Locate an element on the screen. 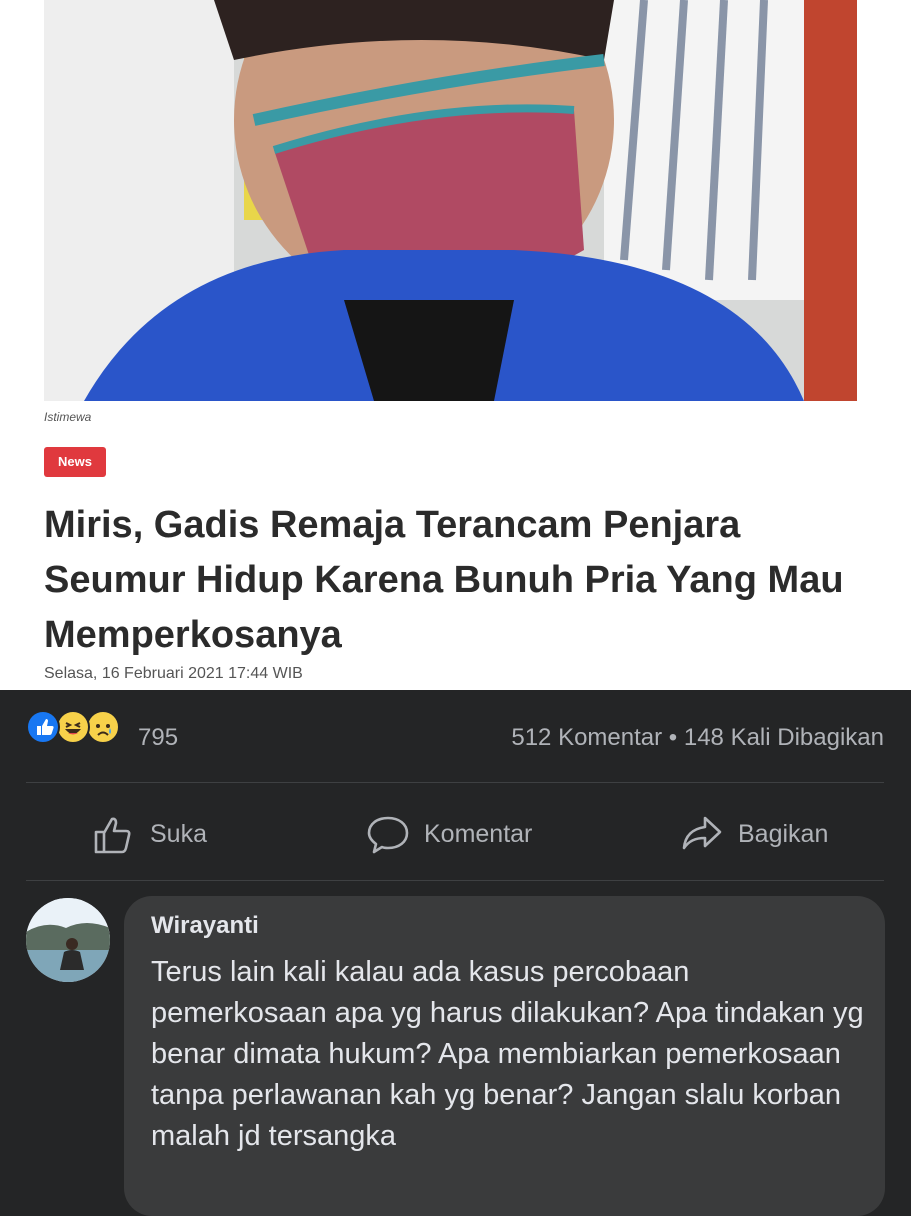 This screenshot has width=911, height=1216. thumbs-up-icon is located at coordinates (112, 835).